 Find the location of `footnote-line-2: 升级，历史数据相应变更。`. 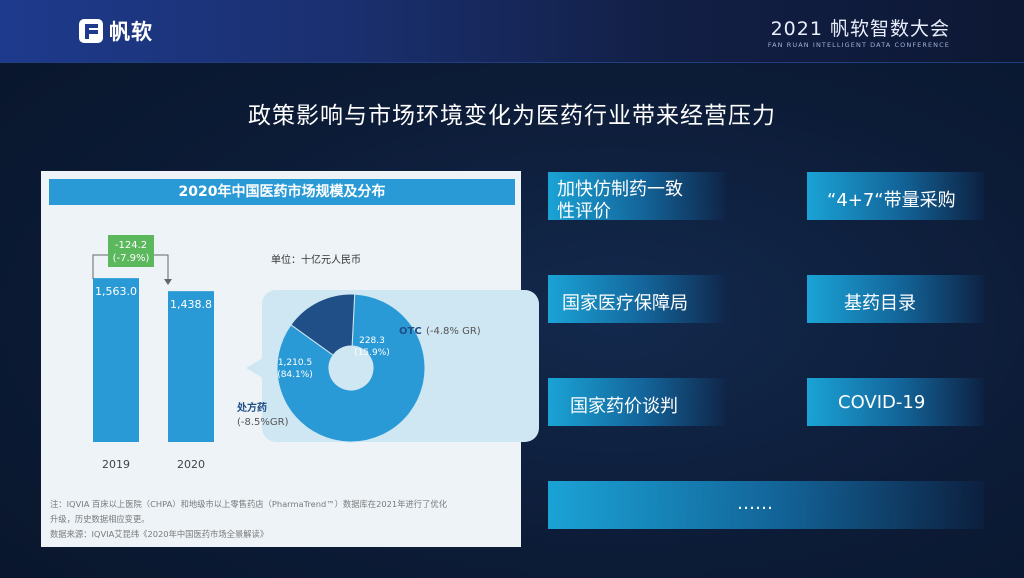

footnote-line-2: 升级，历史数据相应变更。 is located at coordinates (100, 519).